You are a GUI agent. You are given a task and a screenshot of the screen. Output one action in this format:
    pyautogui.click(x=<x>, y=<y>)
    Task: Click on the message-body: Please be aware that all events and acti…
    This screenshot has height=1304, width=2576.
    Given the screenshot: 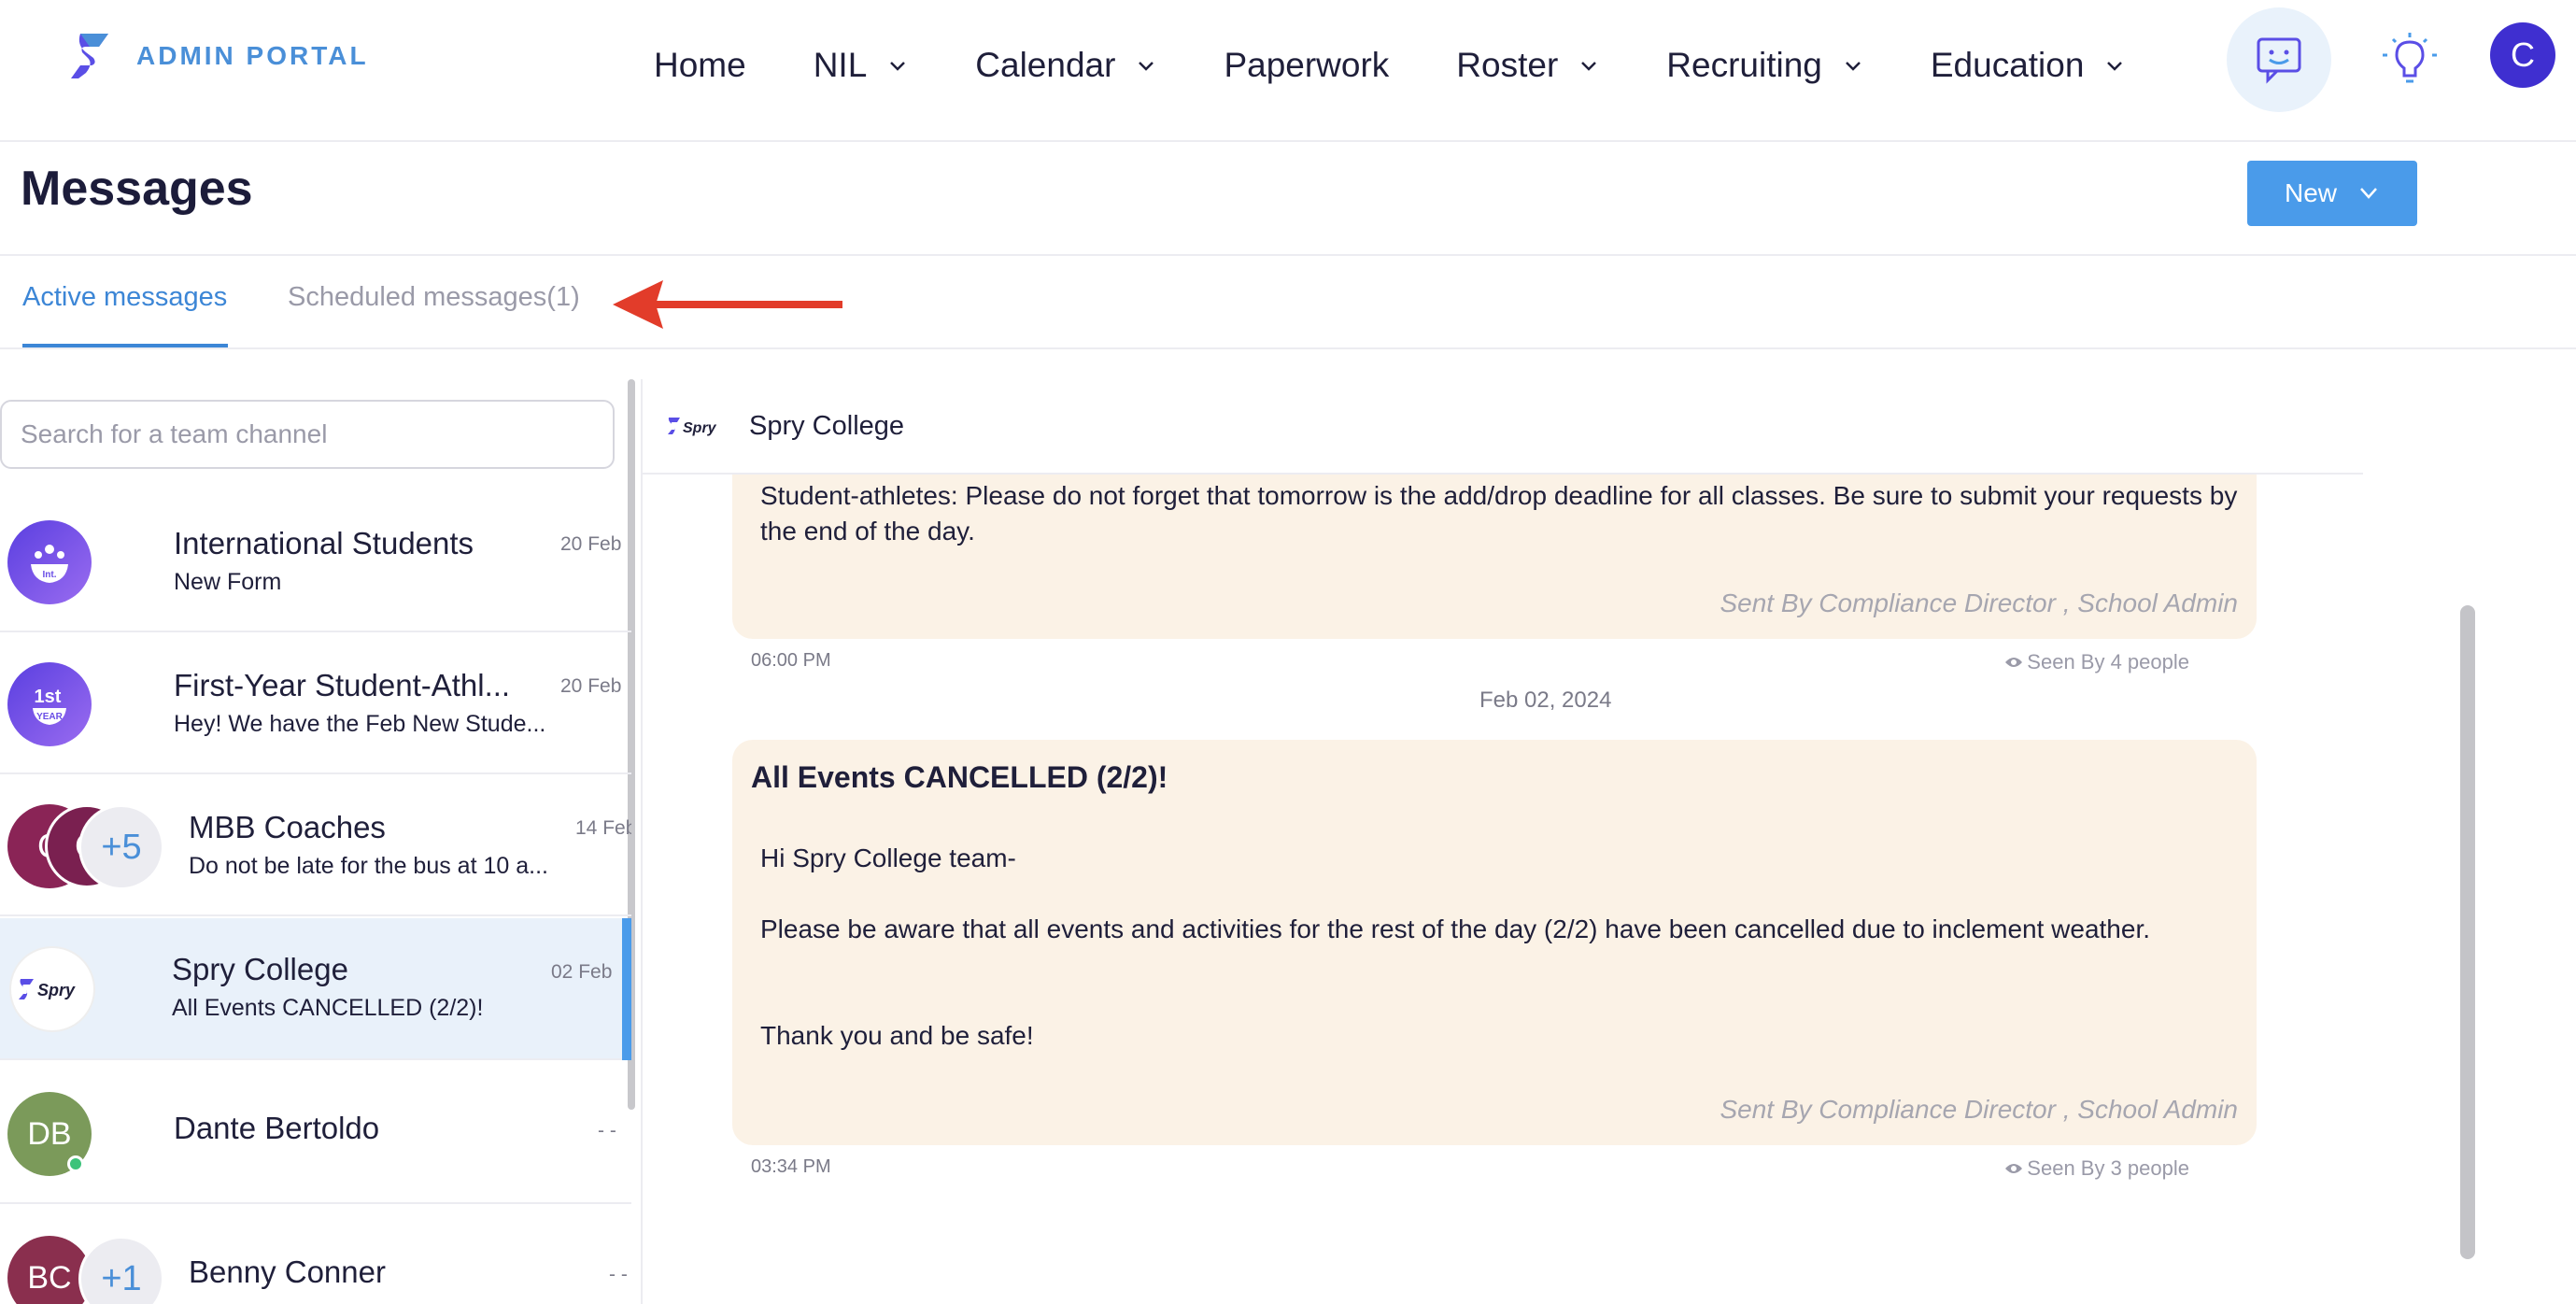 What is the action you would take?
    pyautogui.click(x=1455, y=929)
    